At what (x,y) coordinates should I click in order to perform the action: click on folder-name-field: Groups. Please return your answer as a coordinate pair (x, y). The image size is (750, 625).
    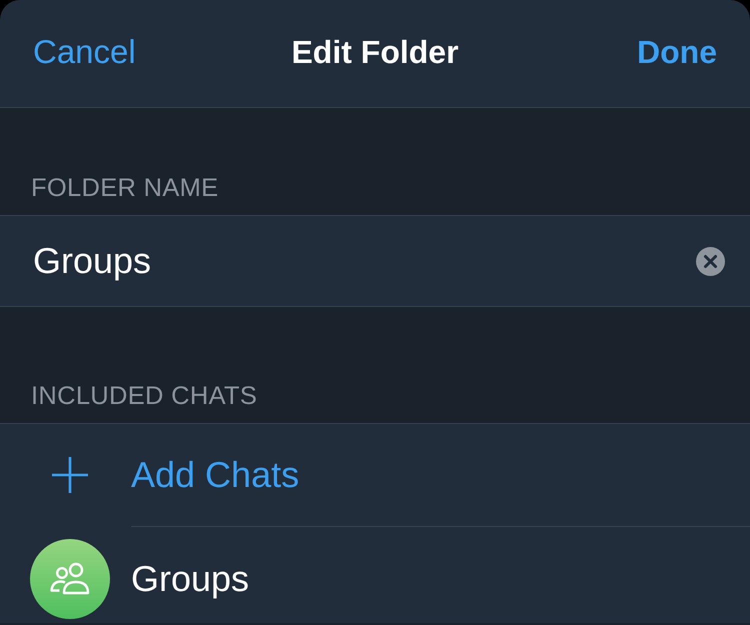
    Looking at the image, I should click on (375, 261).